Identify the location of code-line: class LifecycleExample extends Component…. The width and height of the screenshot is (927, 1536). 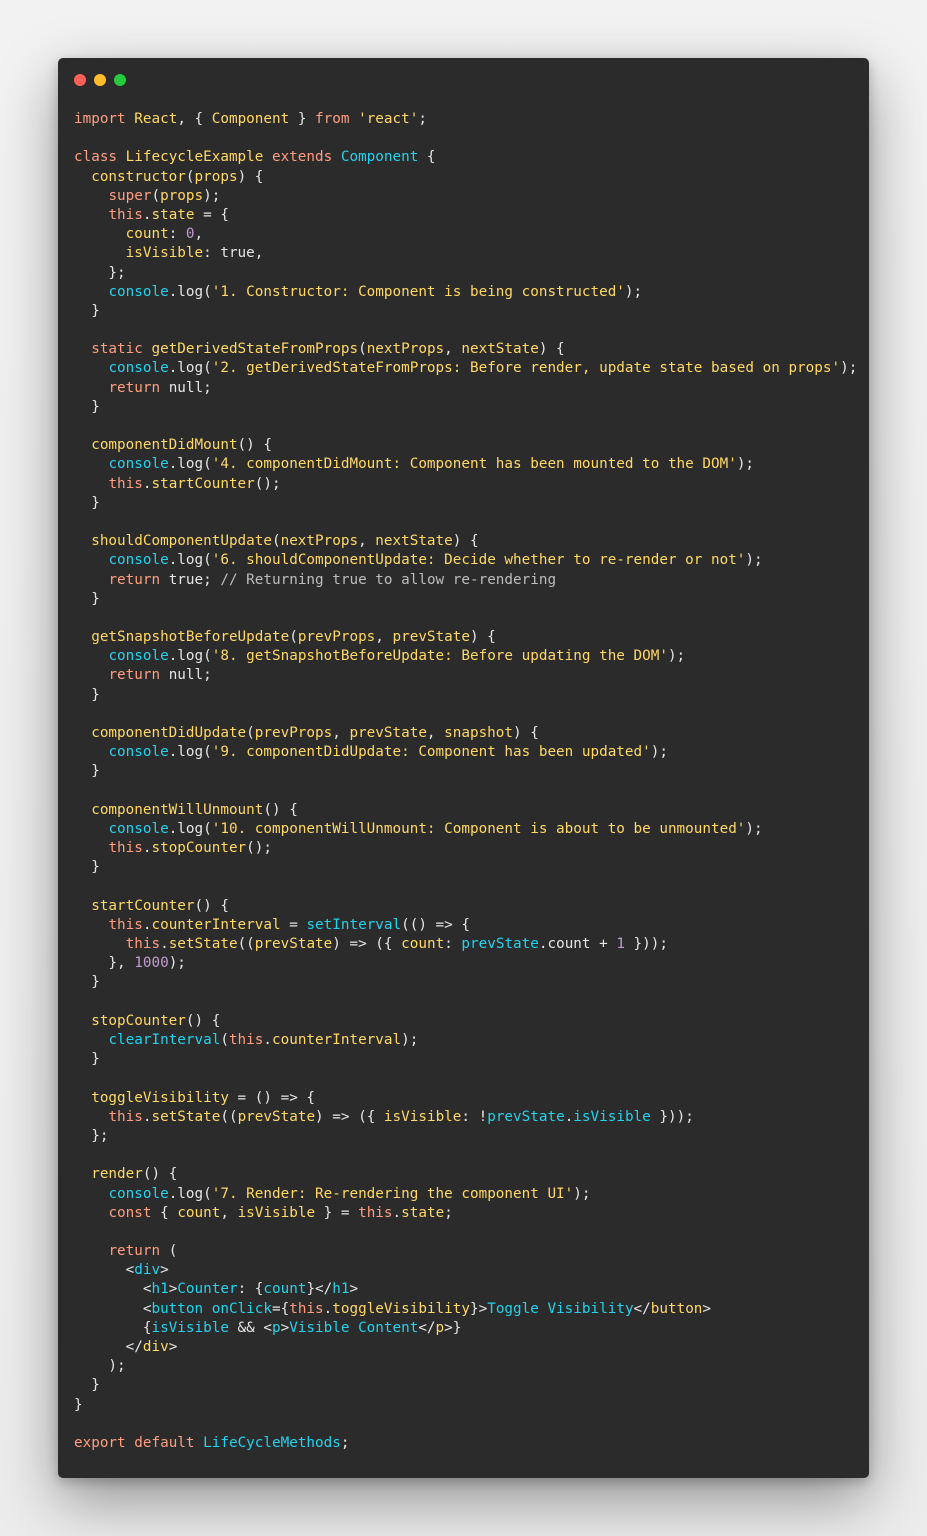
(465, 157).